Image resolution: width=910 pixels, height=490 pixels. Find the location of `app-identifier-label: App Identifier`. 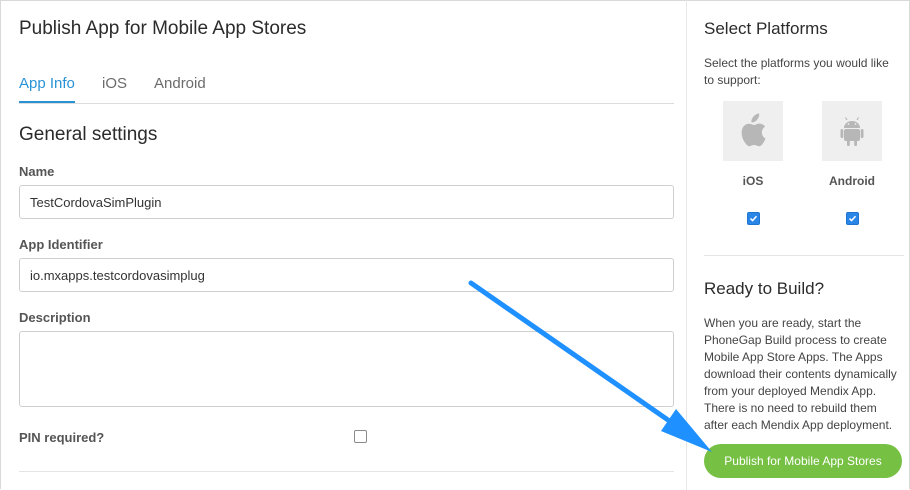

app-identifier-label: App Identifier is located at coordinates (61, 244).